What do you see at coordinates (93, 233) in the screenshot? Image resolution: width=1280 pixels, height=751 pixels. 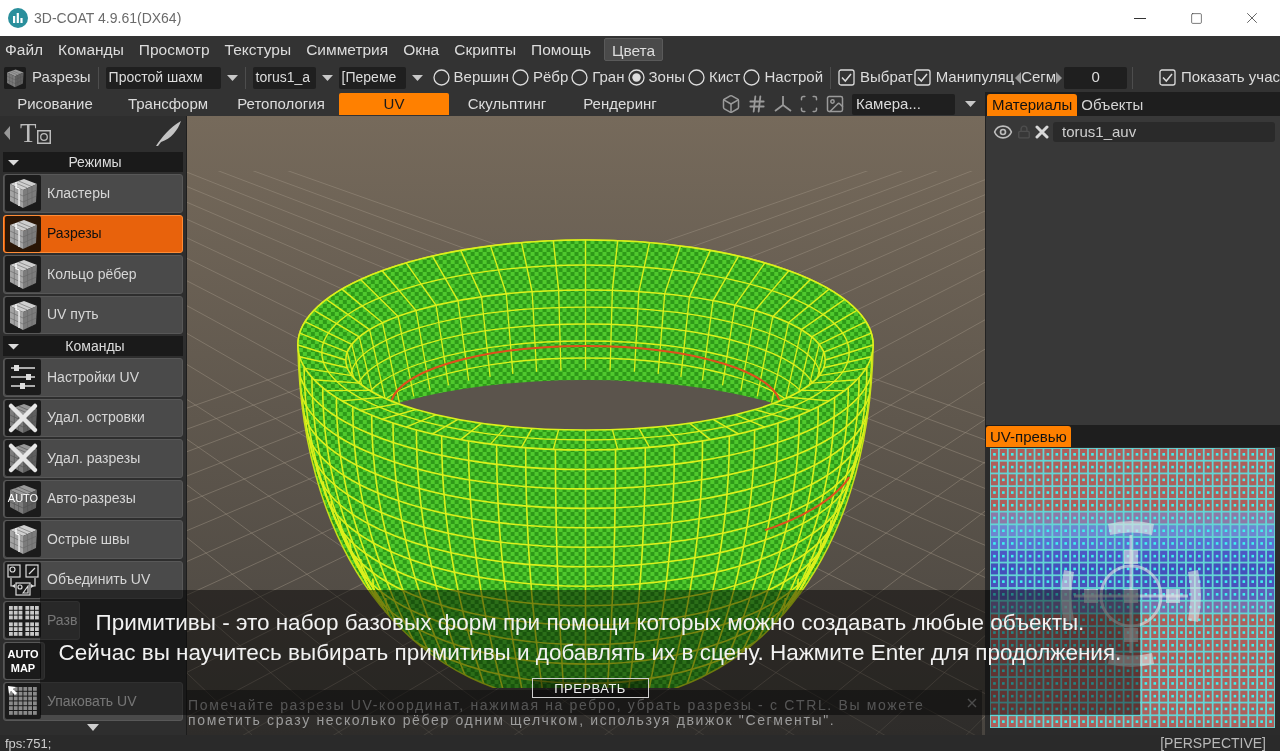 I see `tool-button: Разрезы` at bounding box center [93, 233].